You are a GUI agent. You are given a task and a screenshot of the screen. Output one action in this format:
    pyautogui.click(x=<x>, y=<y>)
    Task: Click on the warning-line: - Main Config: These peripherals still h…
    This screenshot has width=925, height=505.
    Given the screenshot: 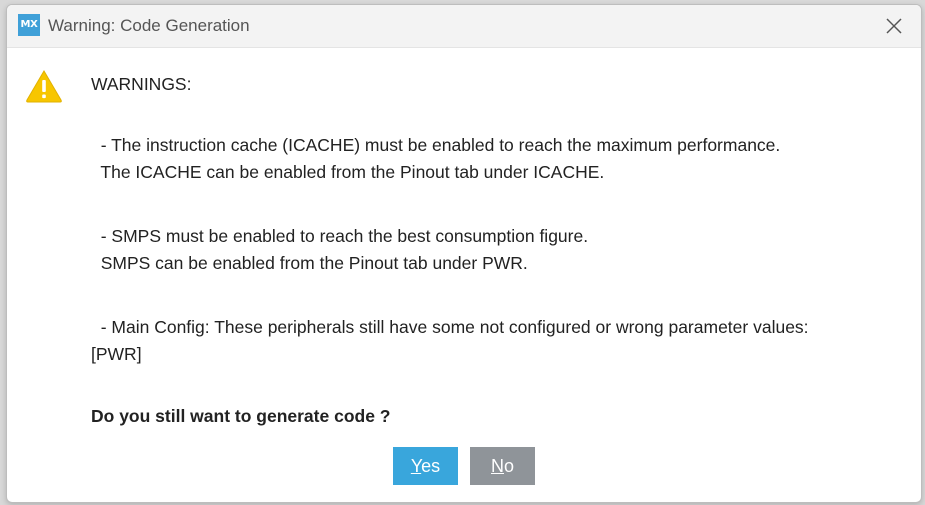 What is the action you would take?
    pyautogui.click(x=450, y=327)
    